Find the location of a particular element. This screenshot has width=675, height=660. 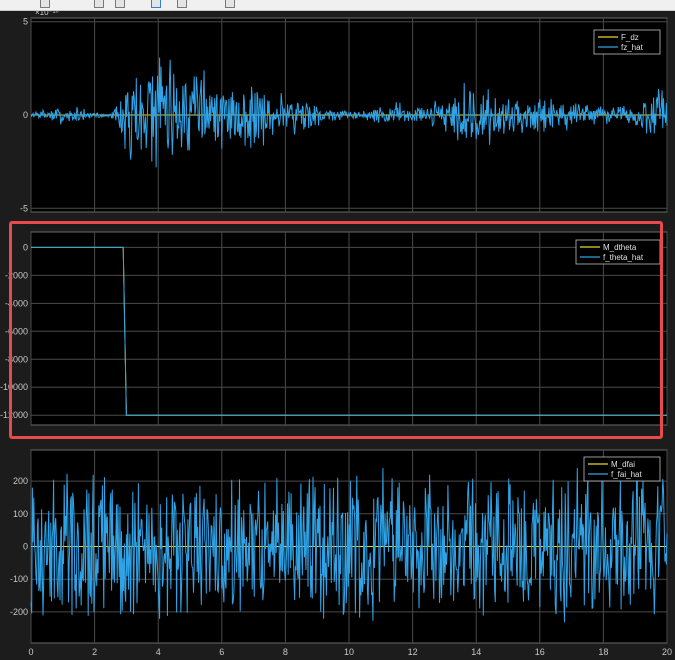

legend-entry: F_dz is located at coordinates (630, 37).